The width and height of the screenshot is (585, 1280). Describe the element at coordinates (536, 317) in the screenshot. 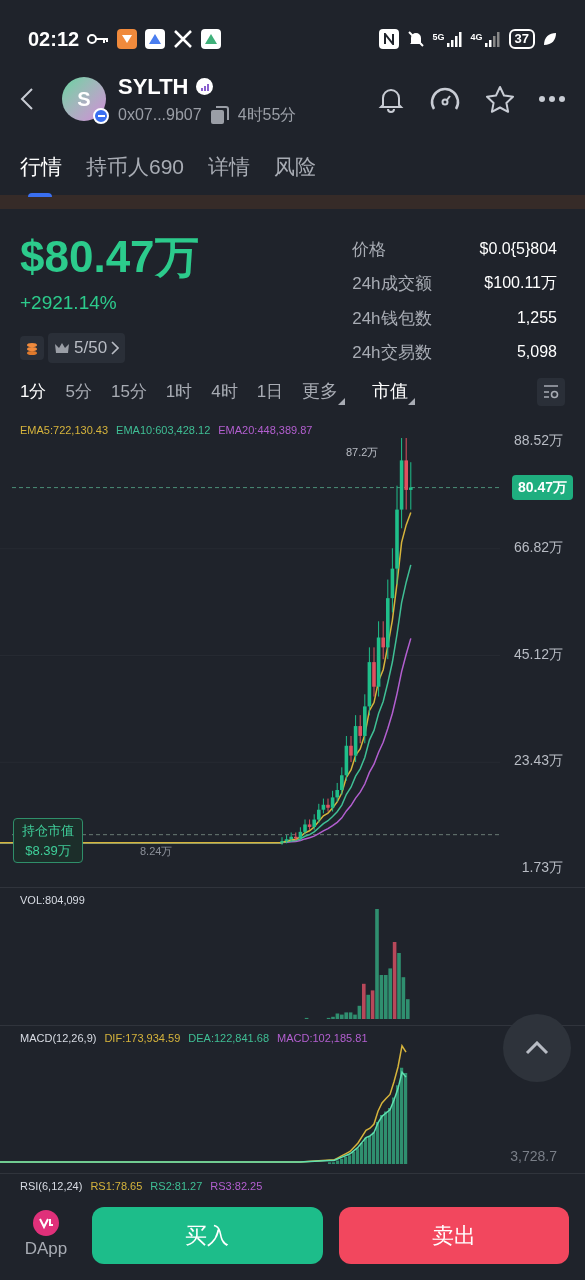

I see `stat-value: 1,255` at that location.